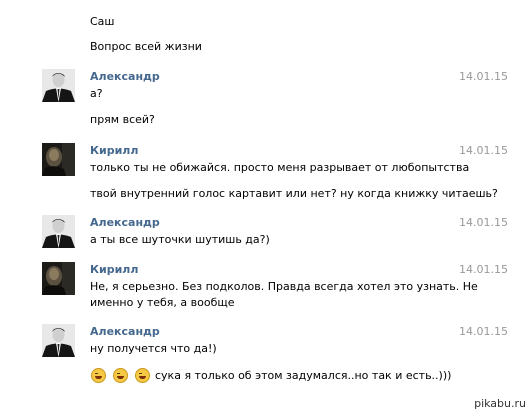 This screenshot has height=411, width=531. Describe the element at coordinates (500, 403) in the screenshot. I see `watermark: pikabu.ru` at that location.